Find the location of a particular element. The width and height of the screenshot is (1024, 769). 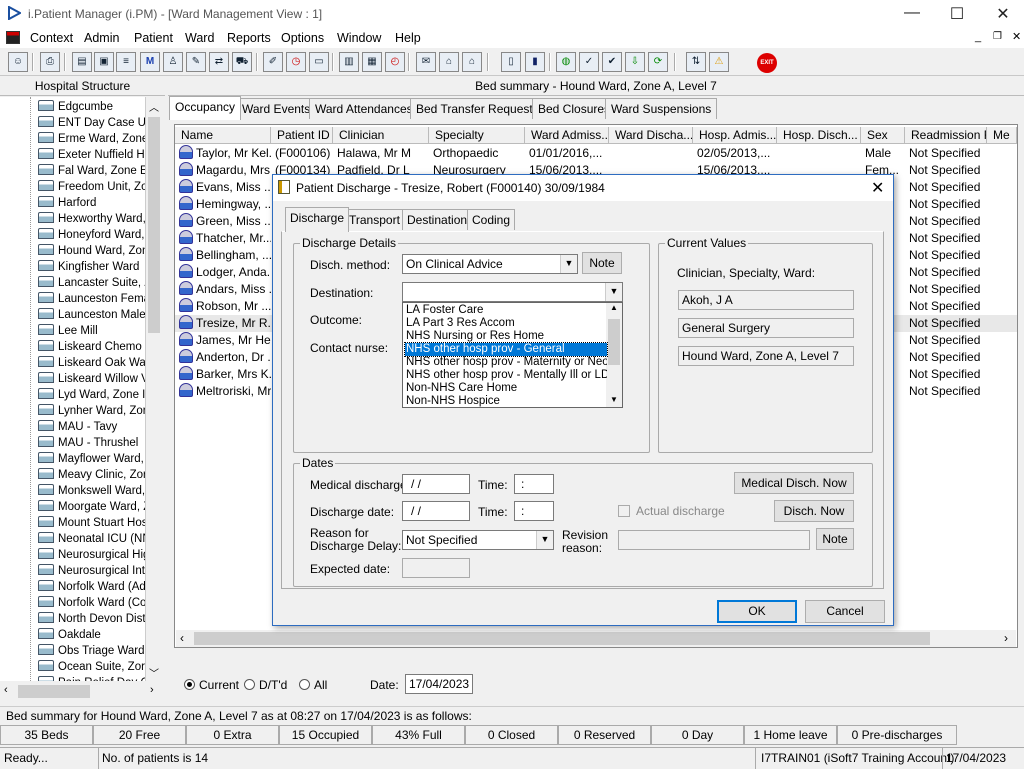

tree-ward-item: Norfolk Ward (Ad is located at coordinates (91, 587).